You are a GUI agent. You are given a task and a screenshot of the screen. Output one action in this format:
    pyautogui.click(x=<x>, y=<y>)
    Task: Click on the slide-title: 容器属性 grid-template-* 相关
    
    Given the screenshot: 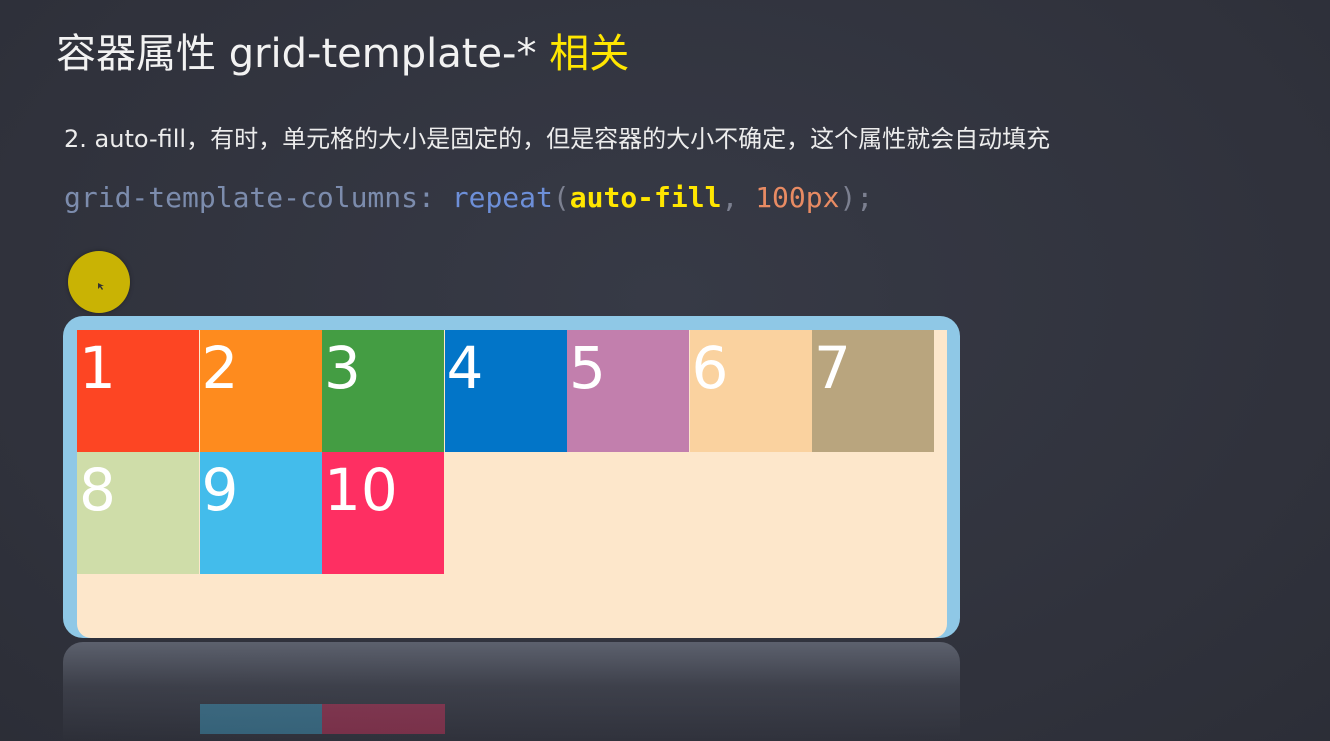 What is the action you would take?
    pyautogui.click(x=342, y=54)
    